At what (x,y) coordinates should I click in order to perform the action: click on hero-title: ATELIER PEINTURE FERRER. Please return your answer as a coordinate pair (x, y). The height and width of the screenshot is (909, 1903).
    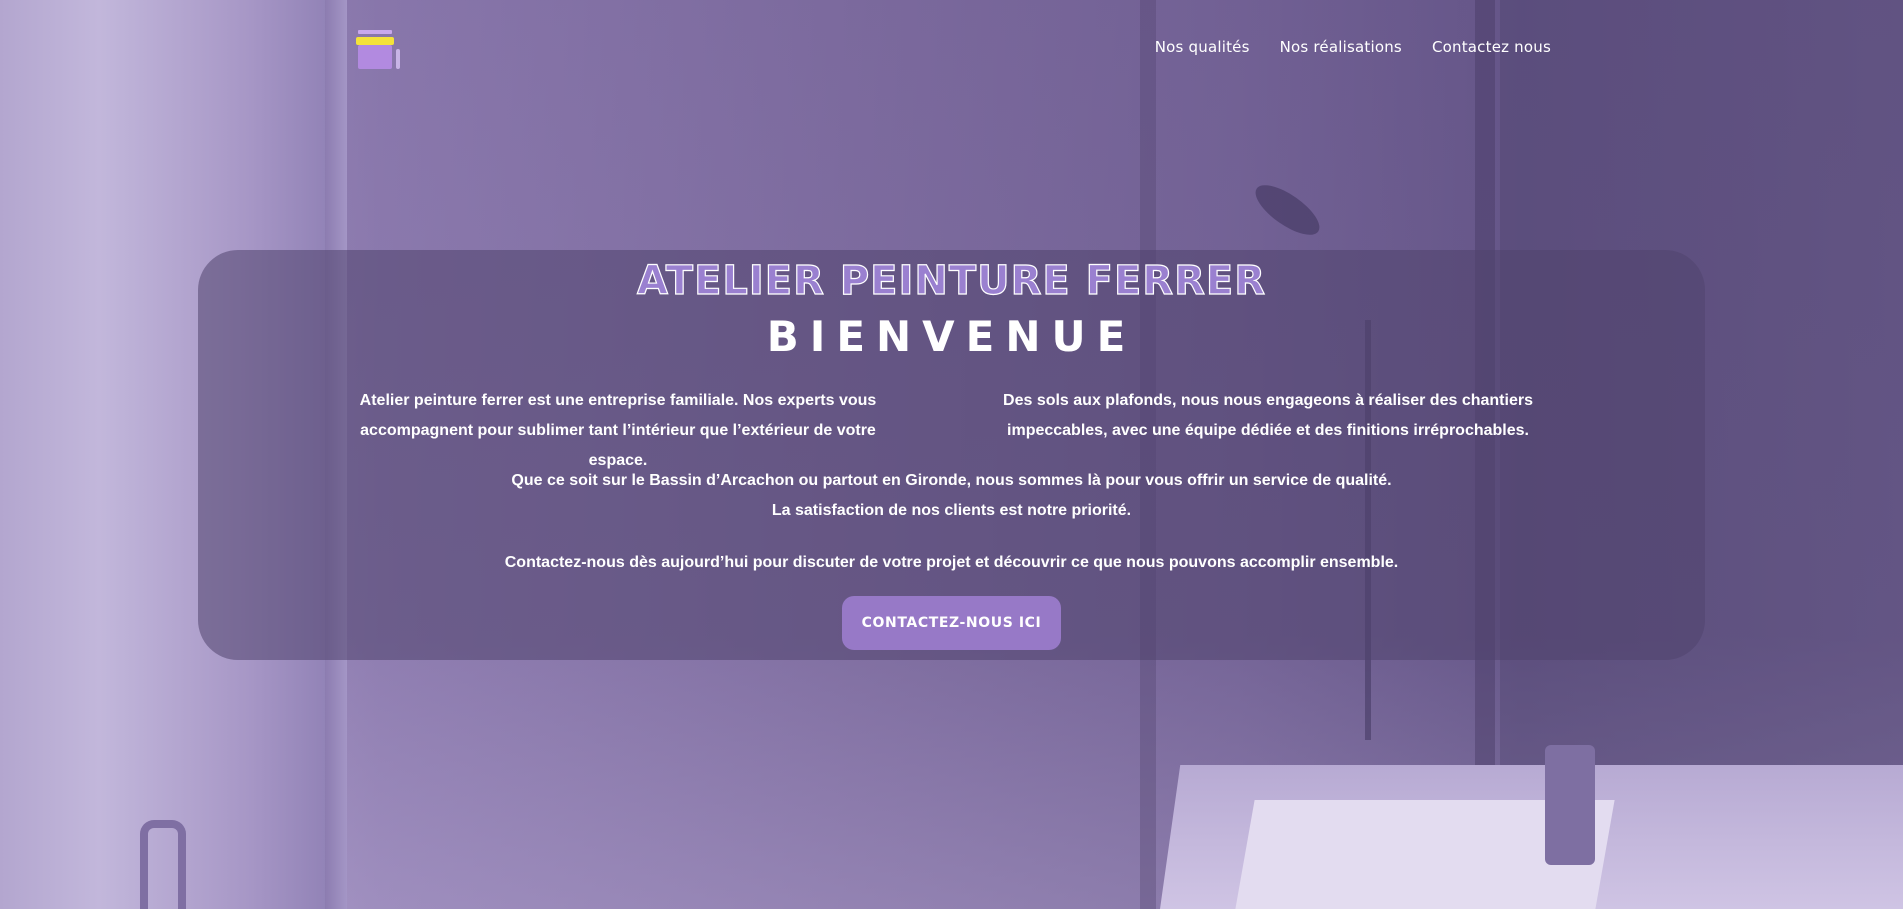
    Looking at the image, I should click on (951, 280).